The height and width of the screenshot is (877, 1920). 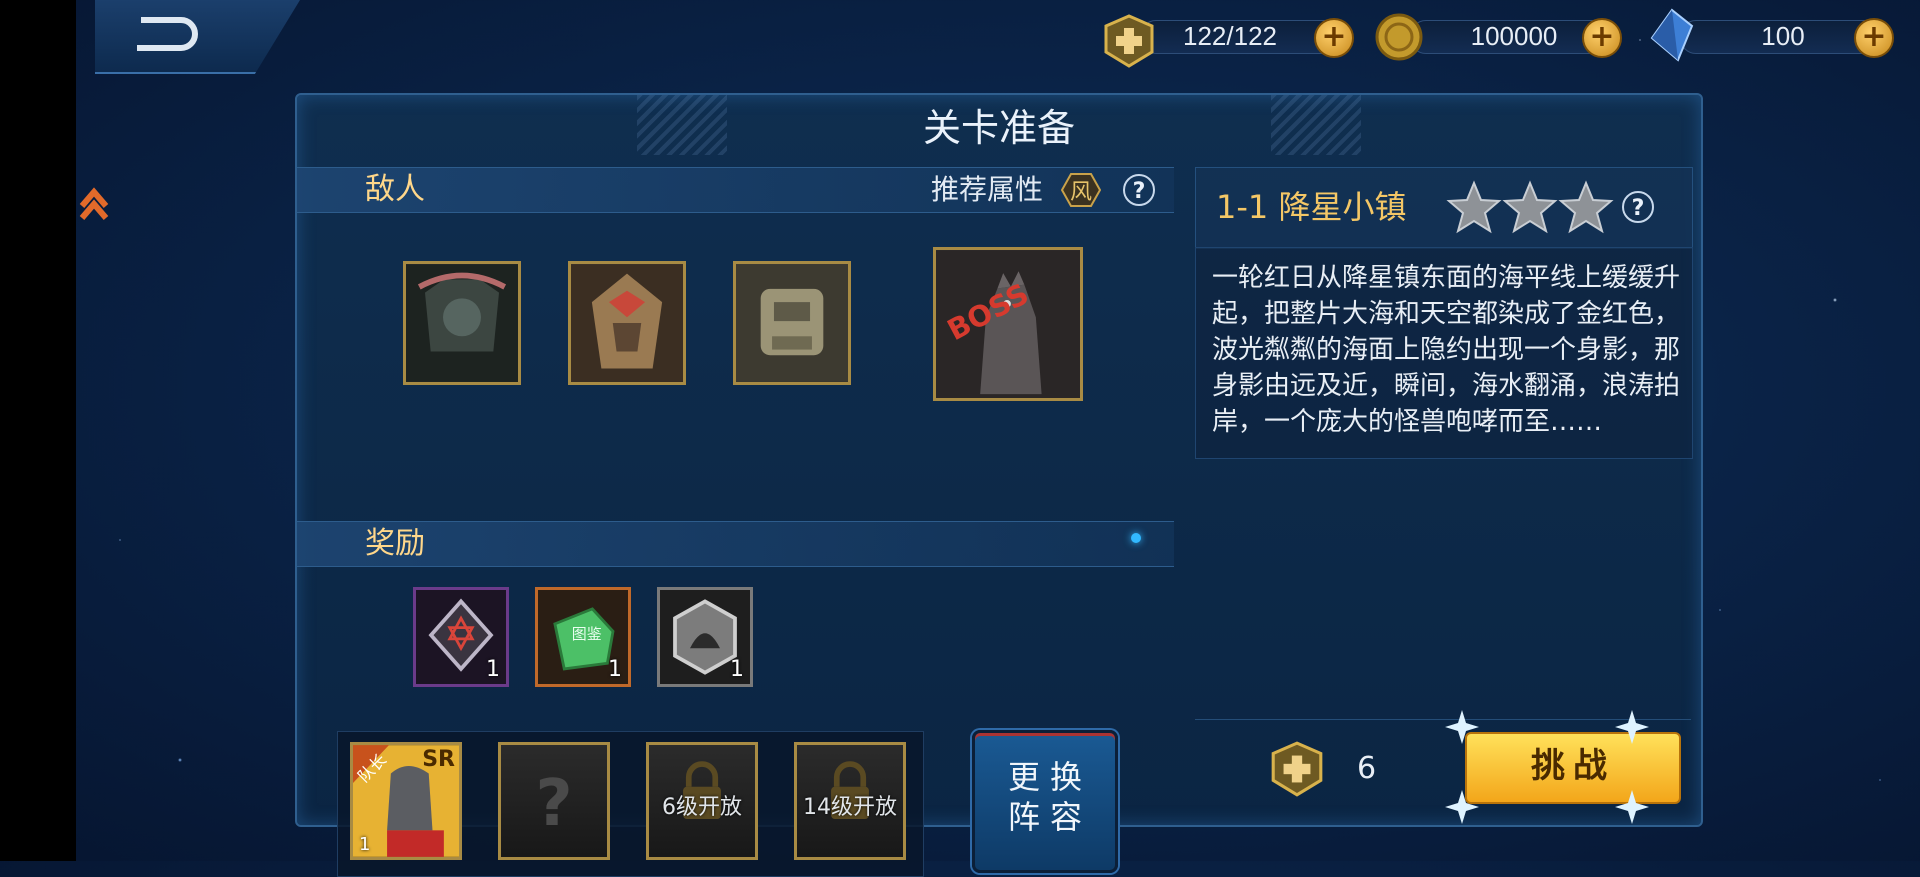 I want to click on rewards-label: 奖励, so click(x=395, y=543).